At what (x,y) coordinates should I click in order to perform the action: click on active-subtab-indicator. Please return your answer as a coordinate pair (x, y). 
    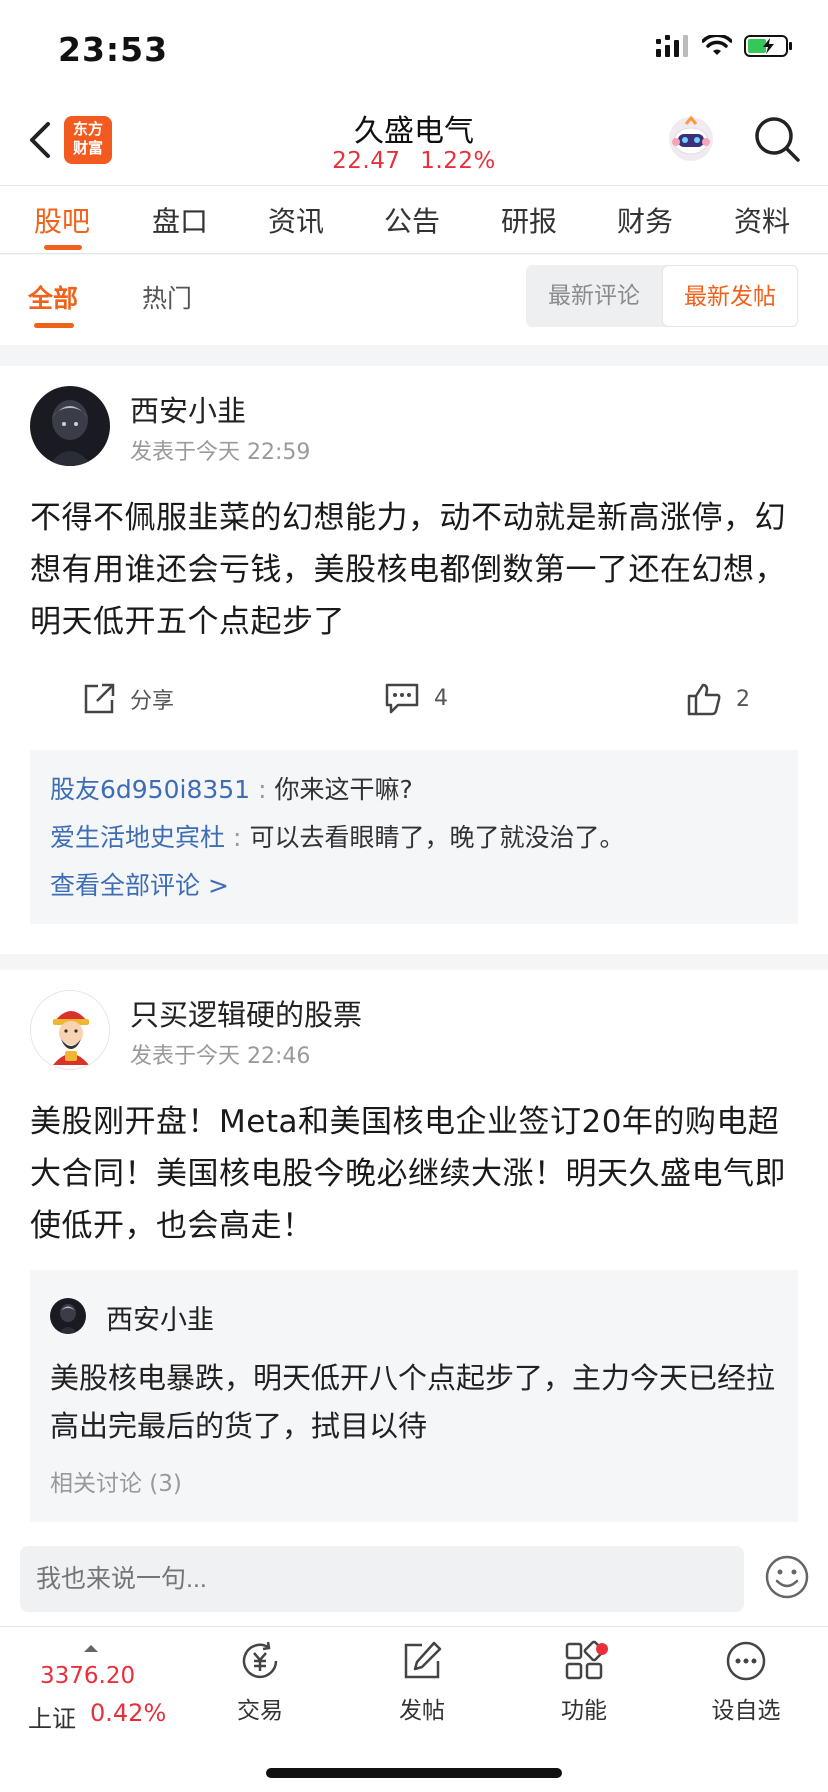
    Looking at the image, I should click on (54, 325).